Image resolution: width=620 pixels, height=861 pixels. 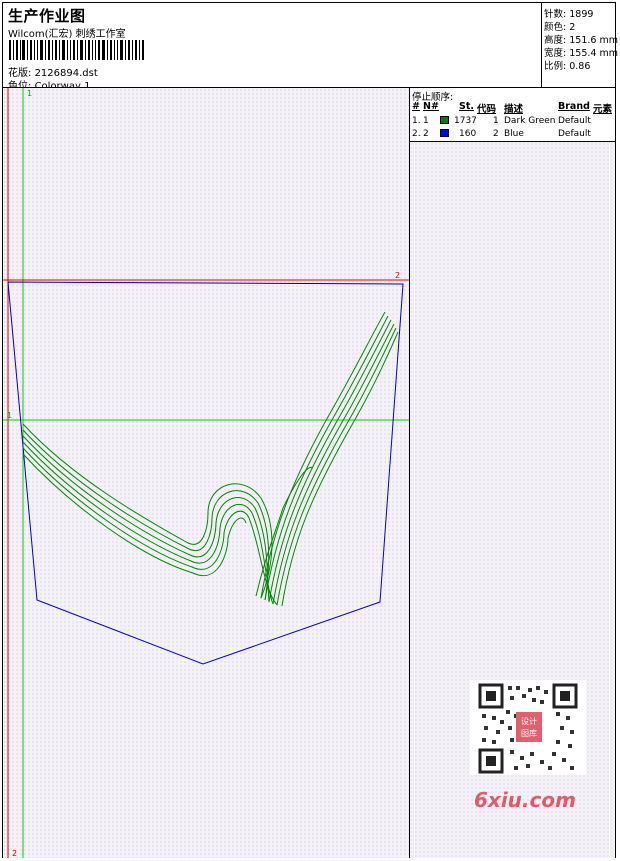 I want to click on row1-desc: Dark Green, so click(x=530, y=121).